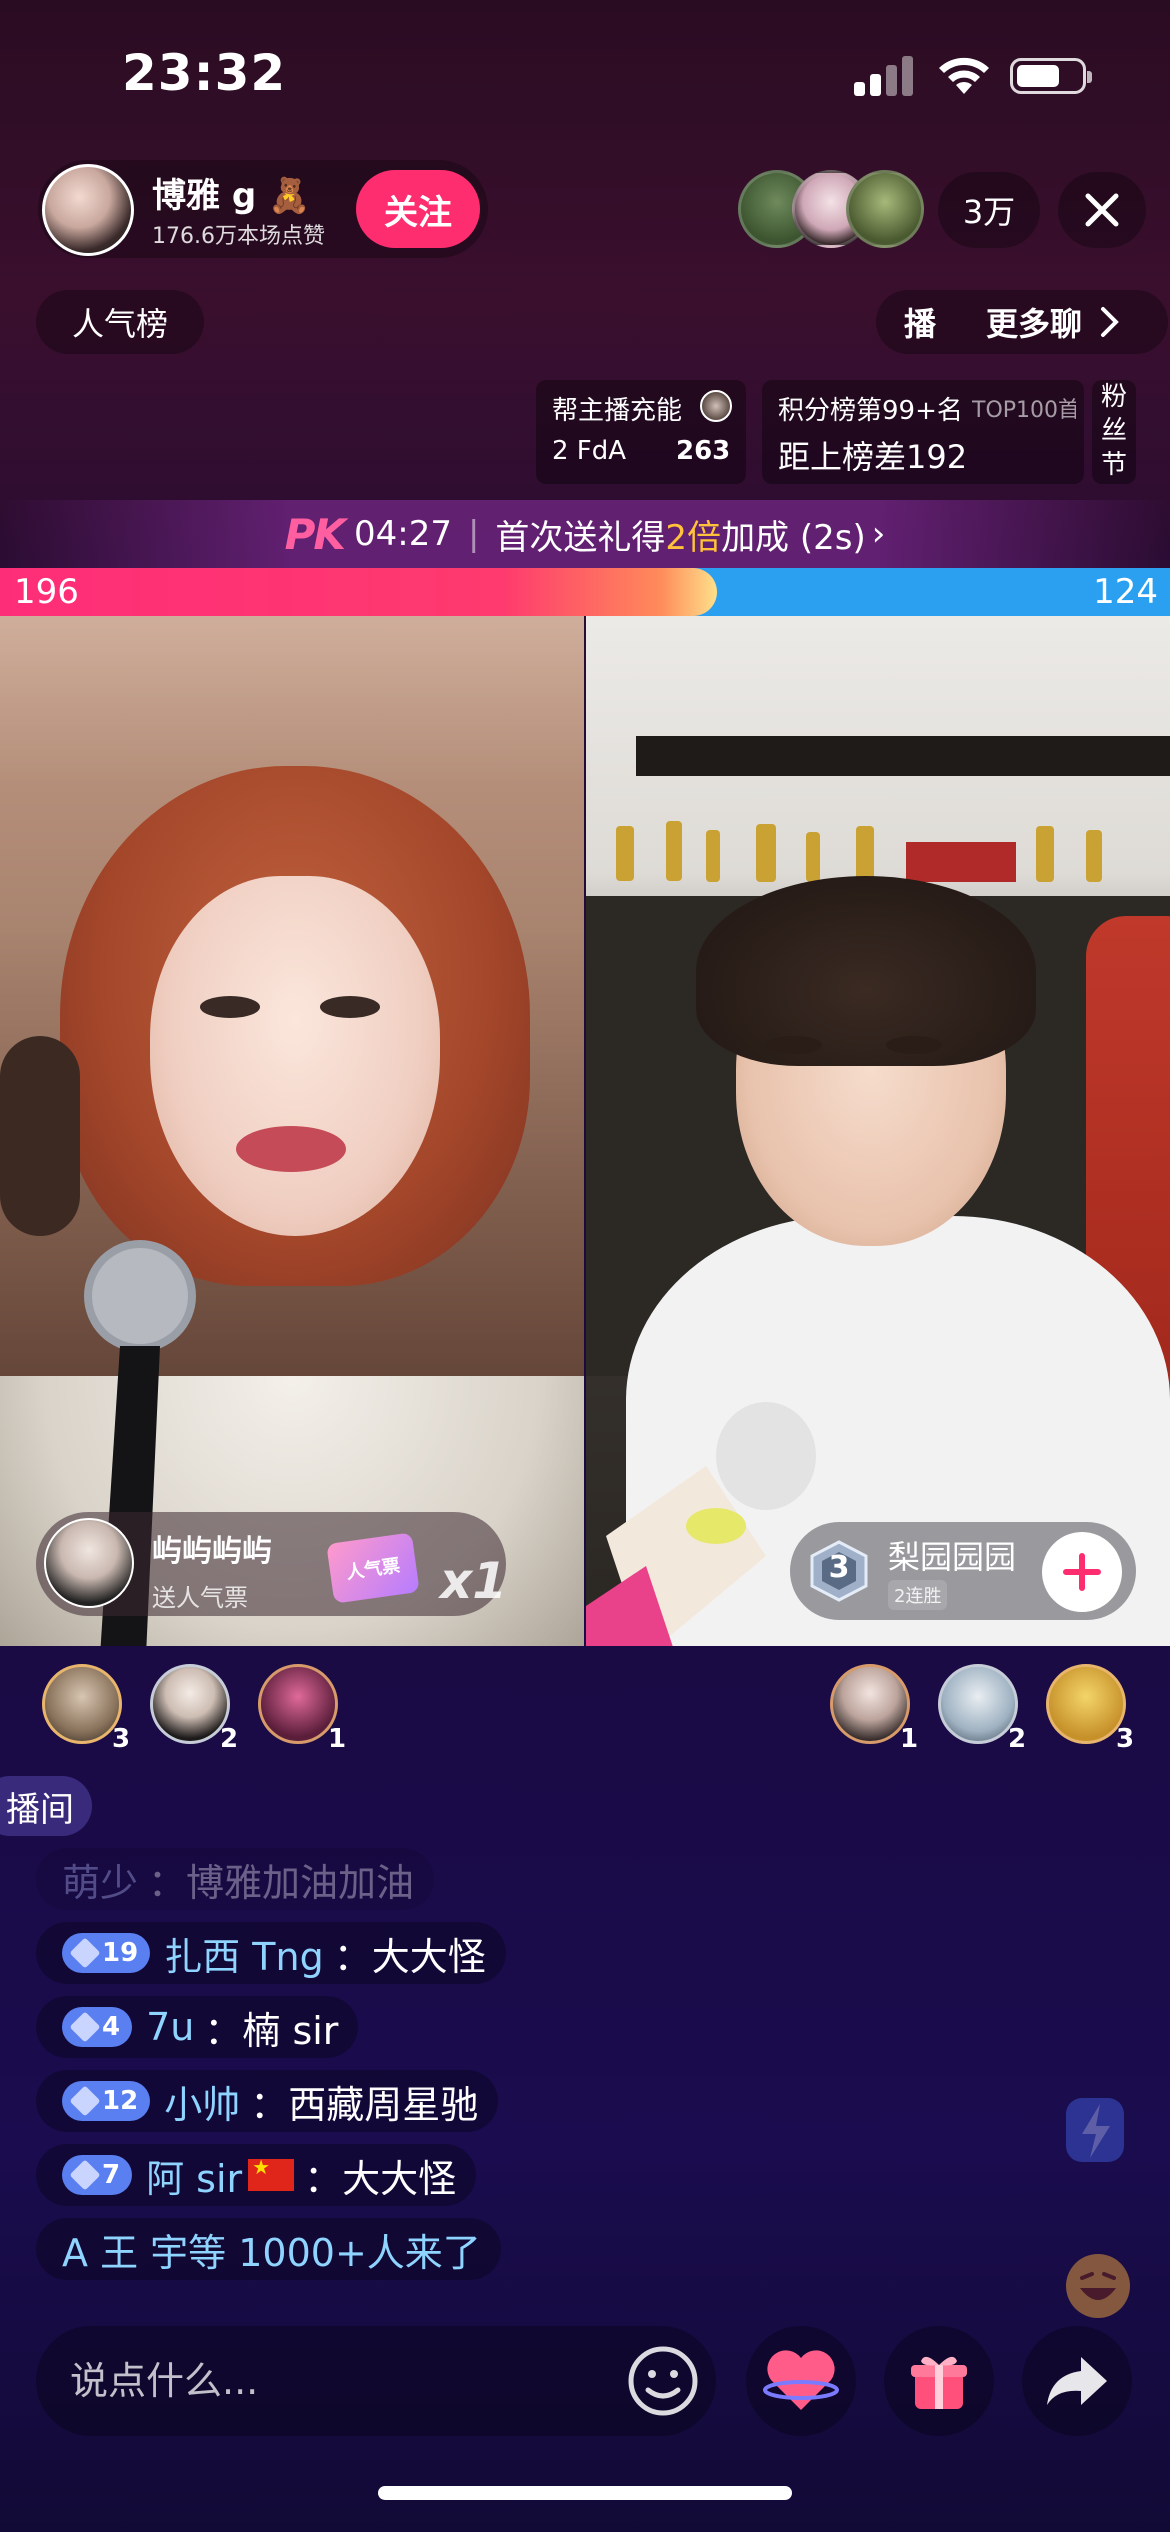  I want to click on pk-logo: PK, so click(315, 534).